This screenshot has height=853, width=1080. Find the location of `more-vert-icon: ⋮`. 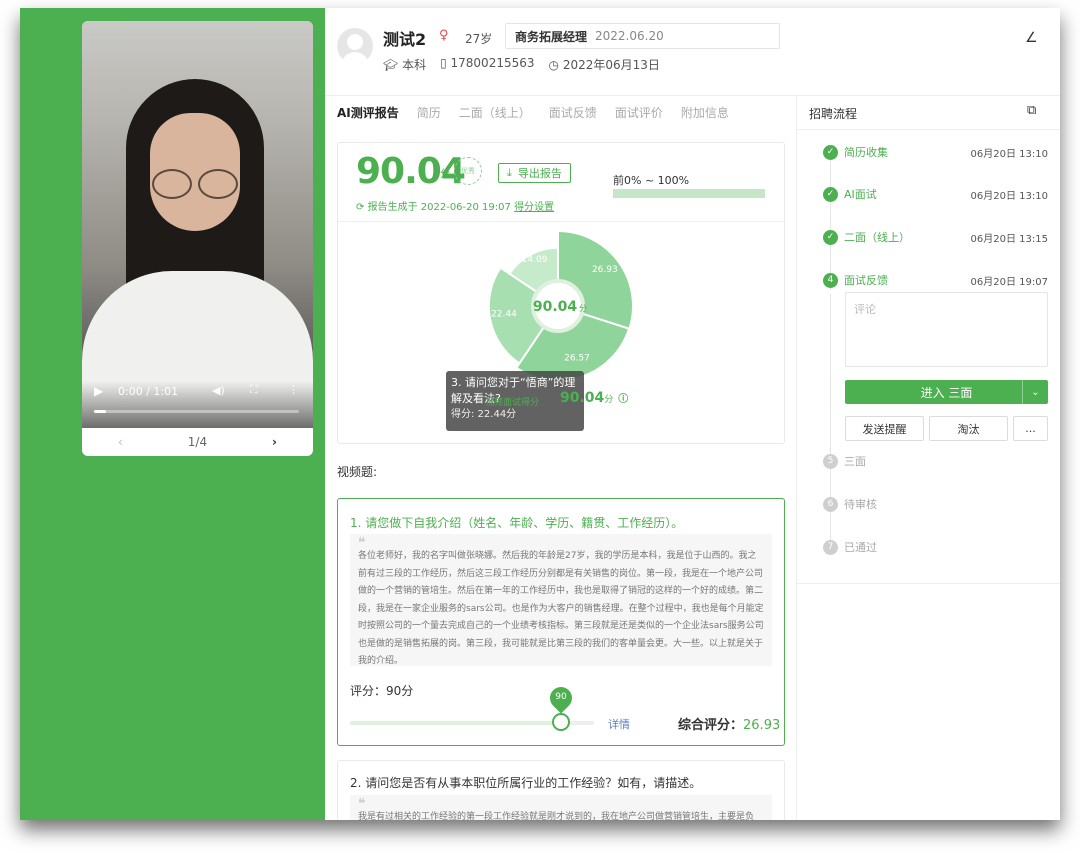

more-vert-icon: ⋮ is located at coordinates (293, 389).